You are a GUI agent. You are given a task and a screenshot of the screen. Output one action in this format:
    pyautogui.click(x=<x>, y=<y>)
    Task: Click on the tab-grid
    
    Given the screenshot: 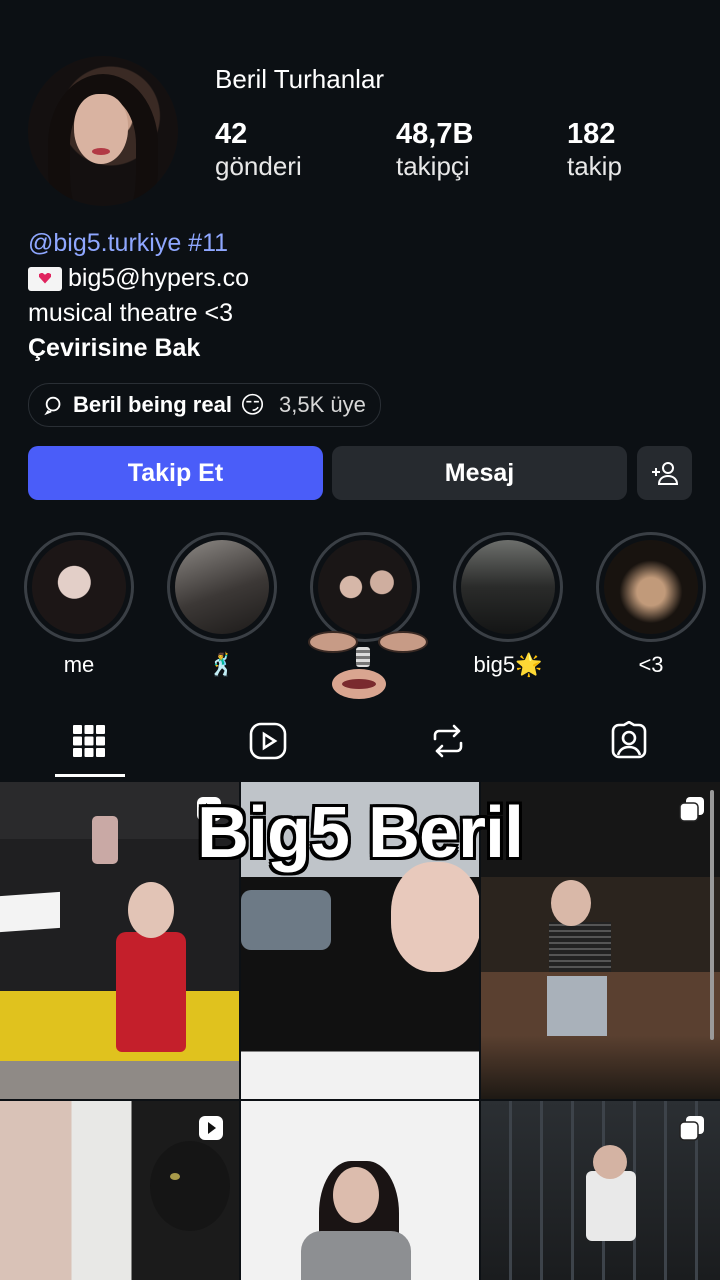 What is the action you would take?
    pyautogui.click(x=89, y=741)
    